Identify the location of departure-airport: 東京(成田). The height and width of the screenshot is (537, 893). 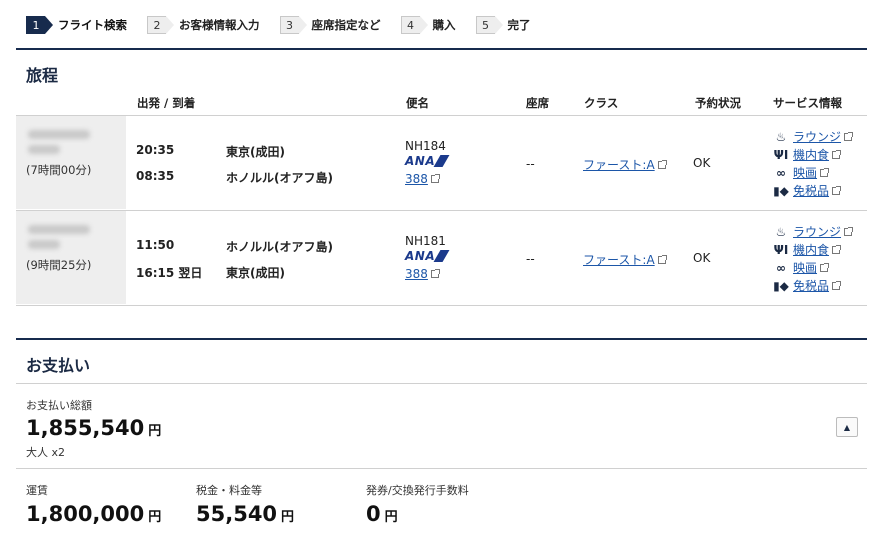
(255, 152).